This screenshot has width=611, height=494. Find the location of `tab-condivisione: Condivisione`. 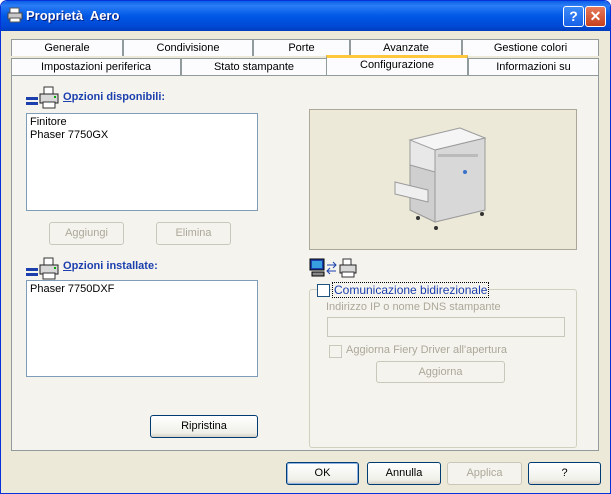

tab-condivisione: Condivisione is located at coordinates (188, 47).